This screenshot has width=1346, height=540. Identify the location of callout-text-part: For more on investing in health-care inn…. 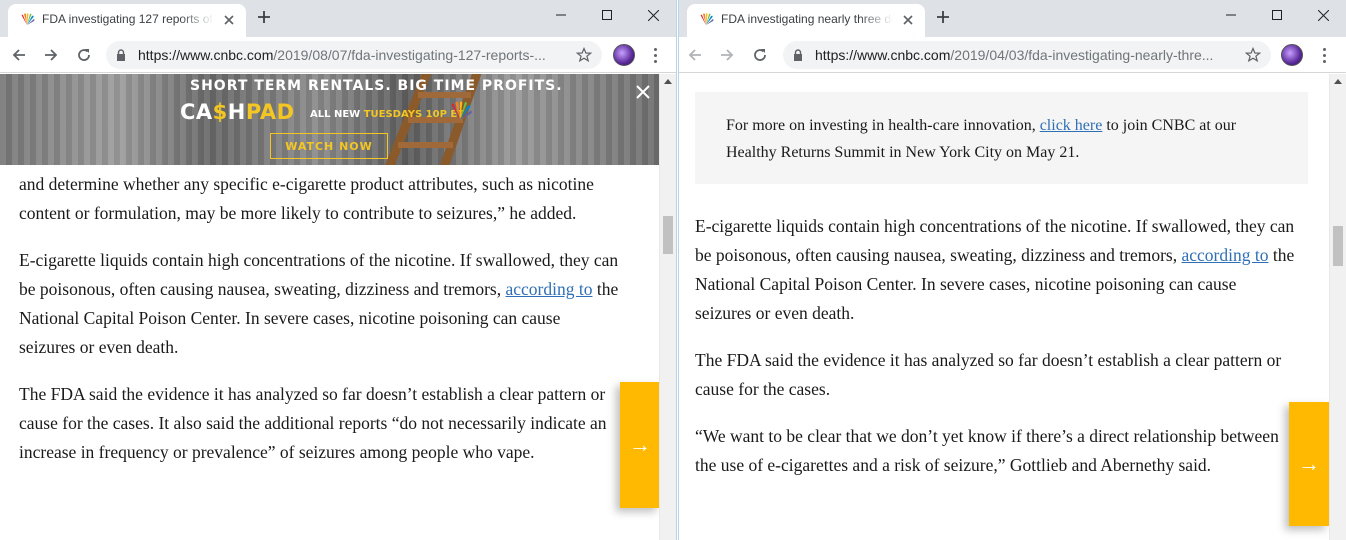
(883, 125).